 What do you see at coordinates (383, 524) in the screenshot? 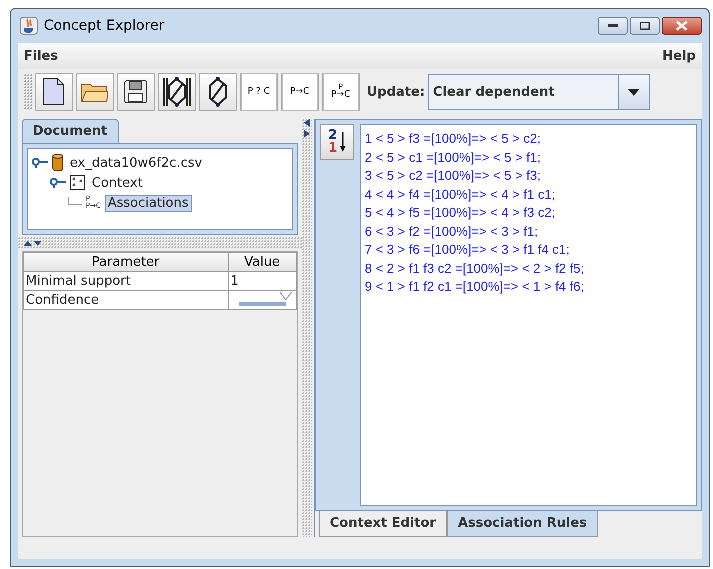
I see `view-tab: Context Editor` at bounding box center [383, 524].